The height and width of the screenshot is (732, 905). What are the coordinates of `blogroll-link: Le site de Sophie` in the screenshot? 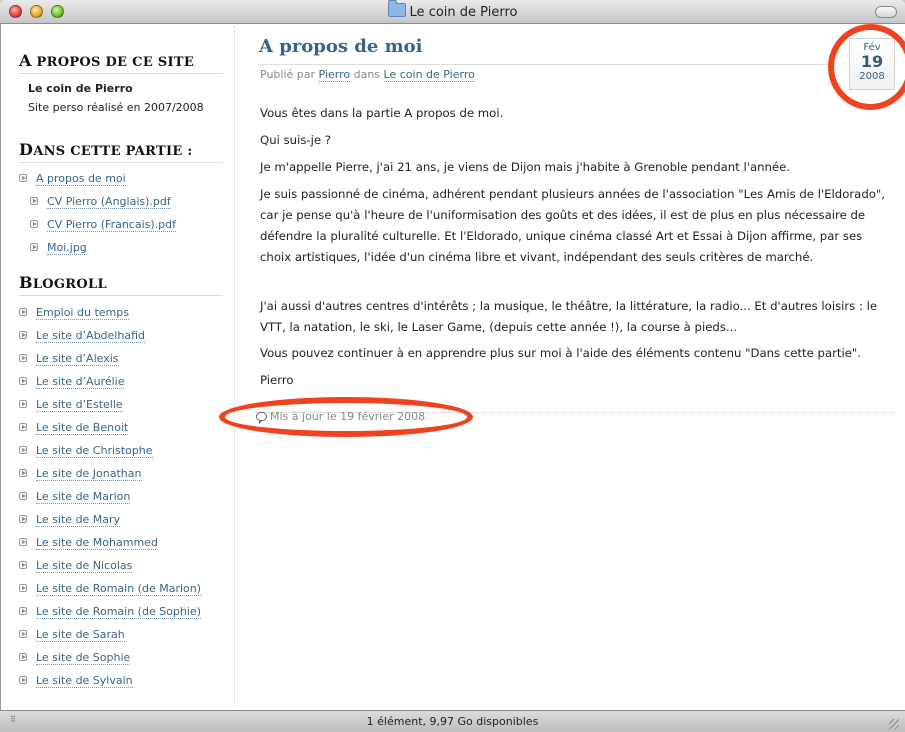 It's located at (75, 658).